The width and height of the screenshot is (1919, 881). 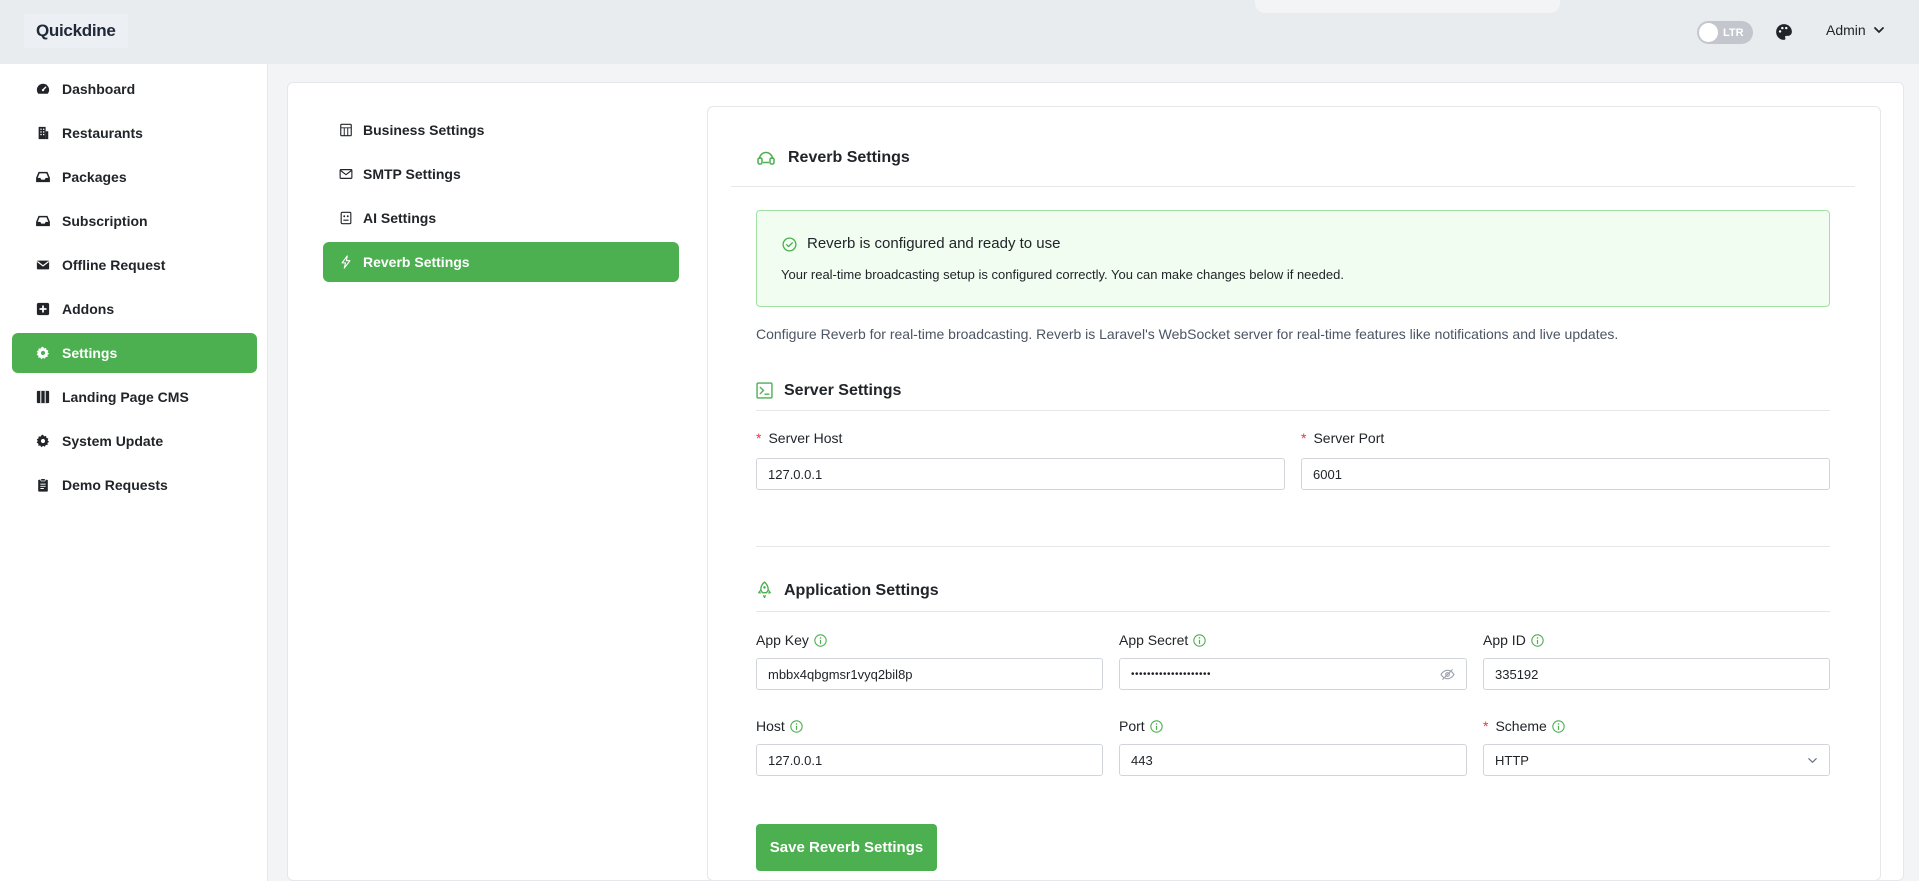 I want to click on sidebar-item-settings: Settings, so click(x=134, y=353).